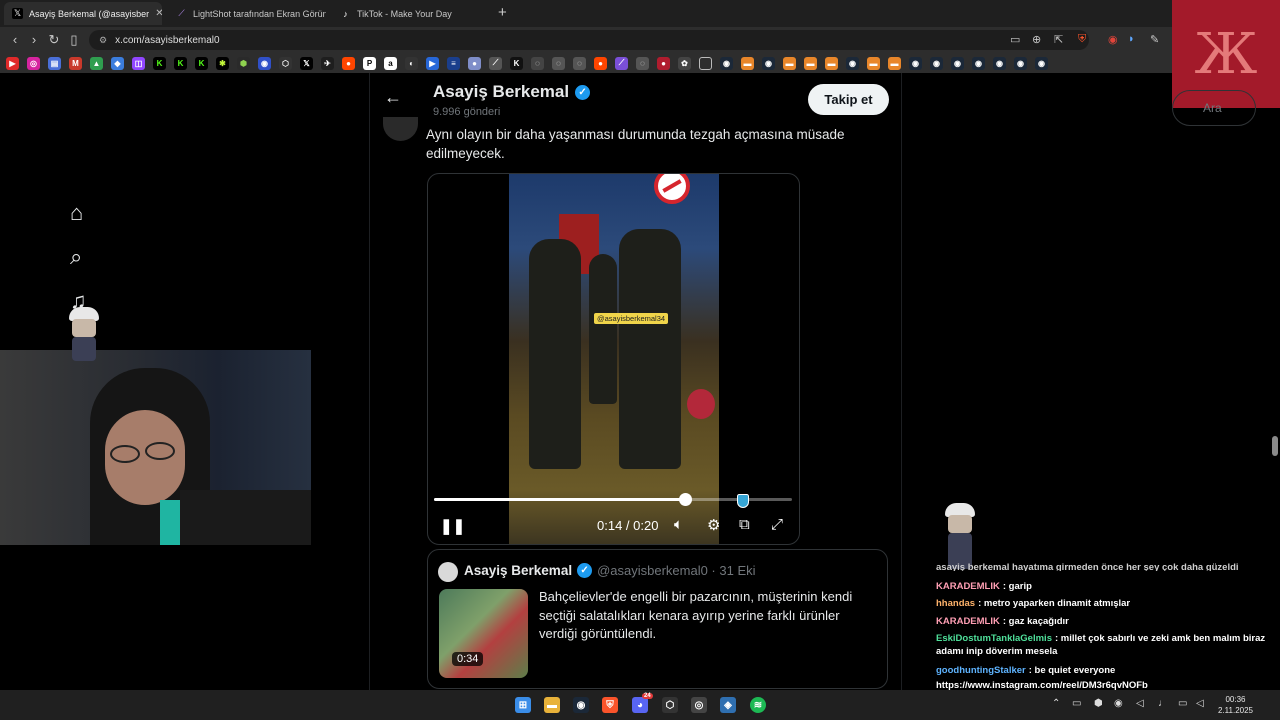  What do you see at coordinates (1131, 39) in the screenshot?
I see `extension-icon: ◗` at bounding box center [1131, 39].